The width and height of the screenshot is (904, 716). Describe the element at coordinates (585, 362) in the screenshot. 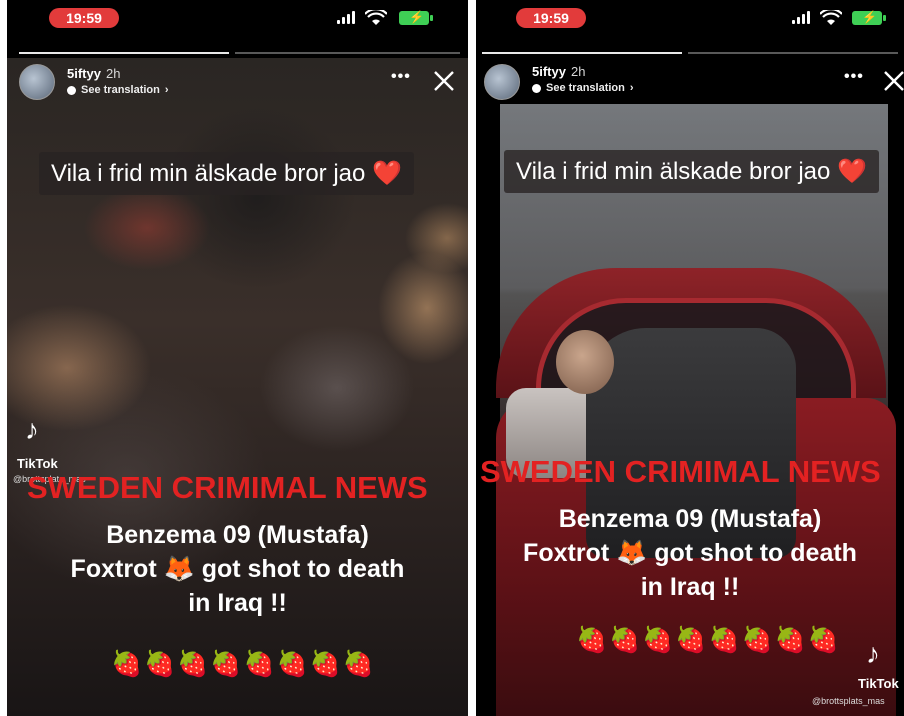

I see `figure-head` at that location.